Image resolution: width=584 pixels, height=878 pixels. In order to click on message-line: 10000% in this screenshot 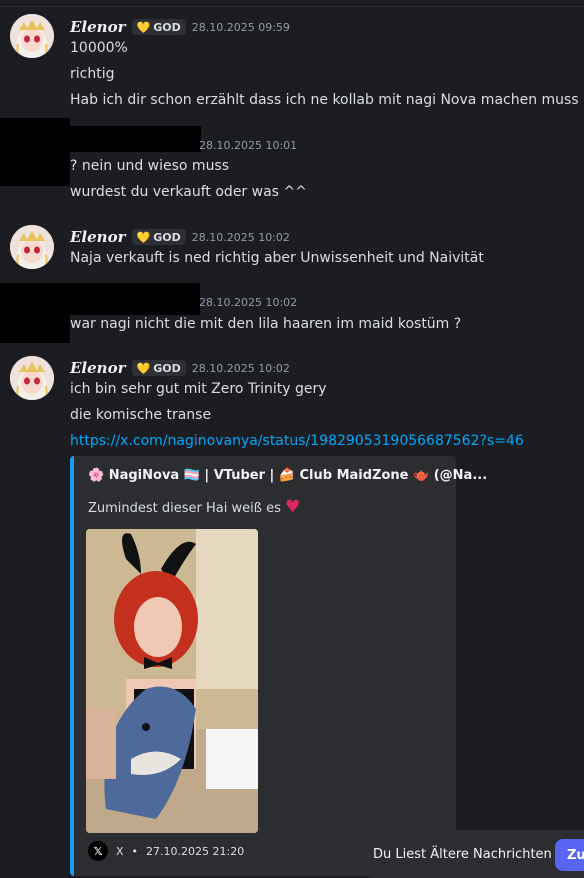, I will do `click(99, 48)`.